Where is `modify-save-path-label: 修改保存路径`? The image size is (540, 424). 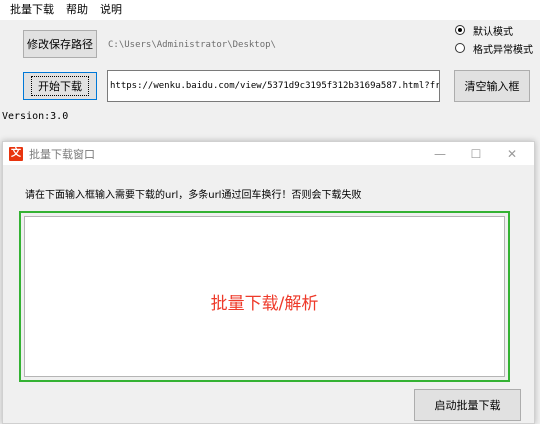 modify-save-path-label: 修改保存路径 is located at coordinates (60, 44).